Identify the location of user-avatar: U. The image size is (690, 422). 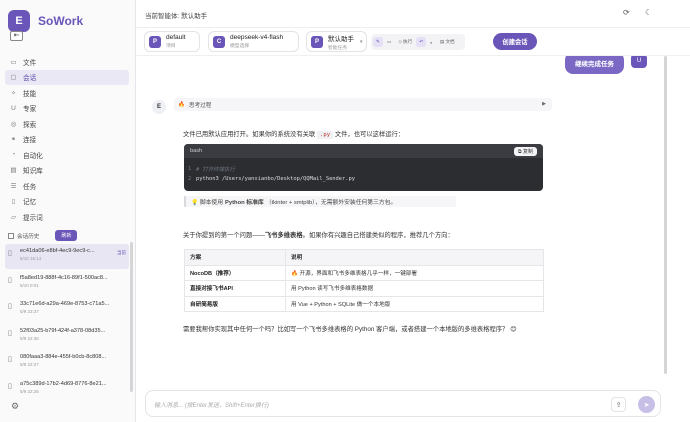
(639, 62).